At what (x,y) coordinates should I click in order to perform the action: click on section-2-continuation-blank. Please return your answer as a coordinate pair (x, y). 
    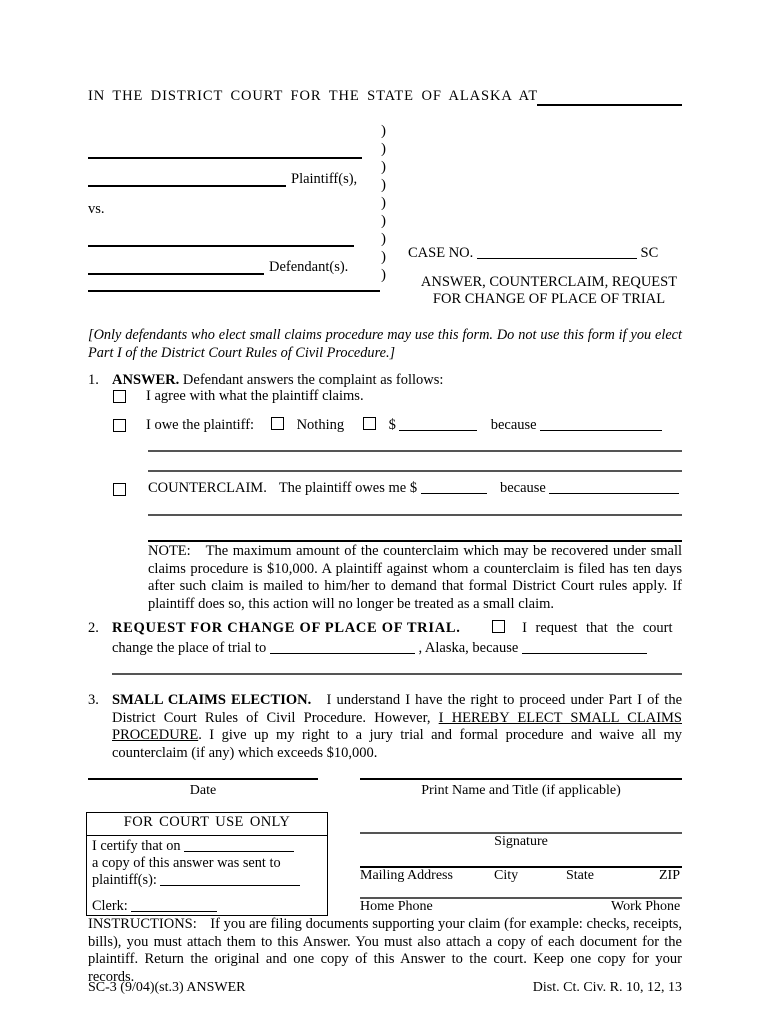
    Looking at the image, I should click on (397, 674).